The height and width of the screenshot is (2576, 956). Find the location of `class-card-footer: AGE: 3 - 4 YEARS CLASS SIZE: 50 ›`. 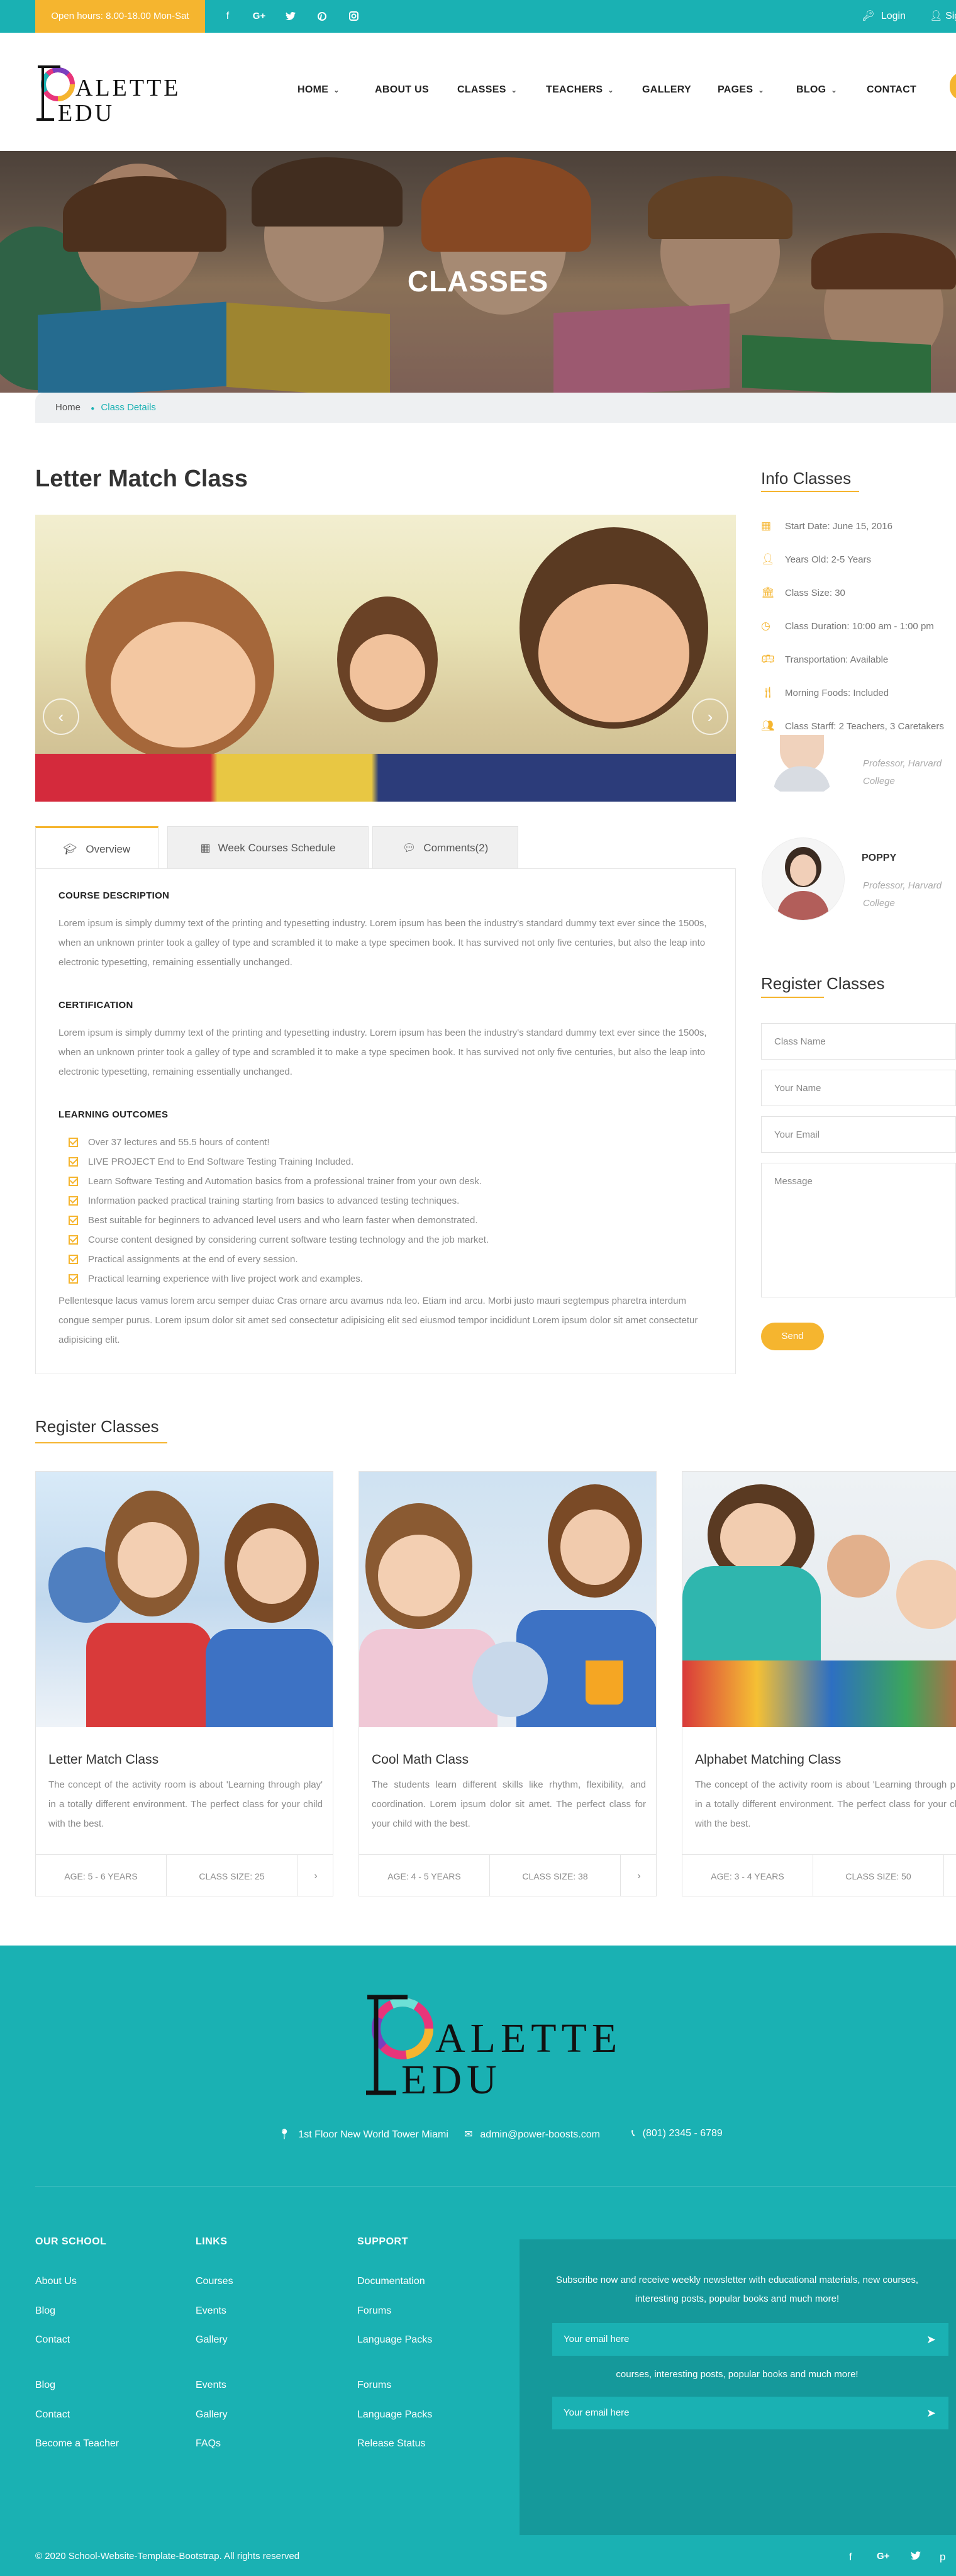

class-card-footer: AGE: 3 - 4 YEARS CLASS SIZE: 50 › is located at coordinates (819, 1875).